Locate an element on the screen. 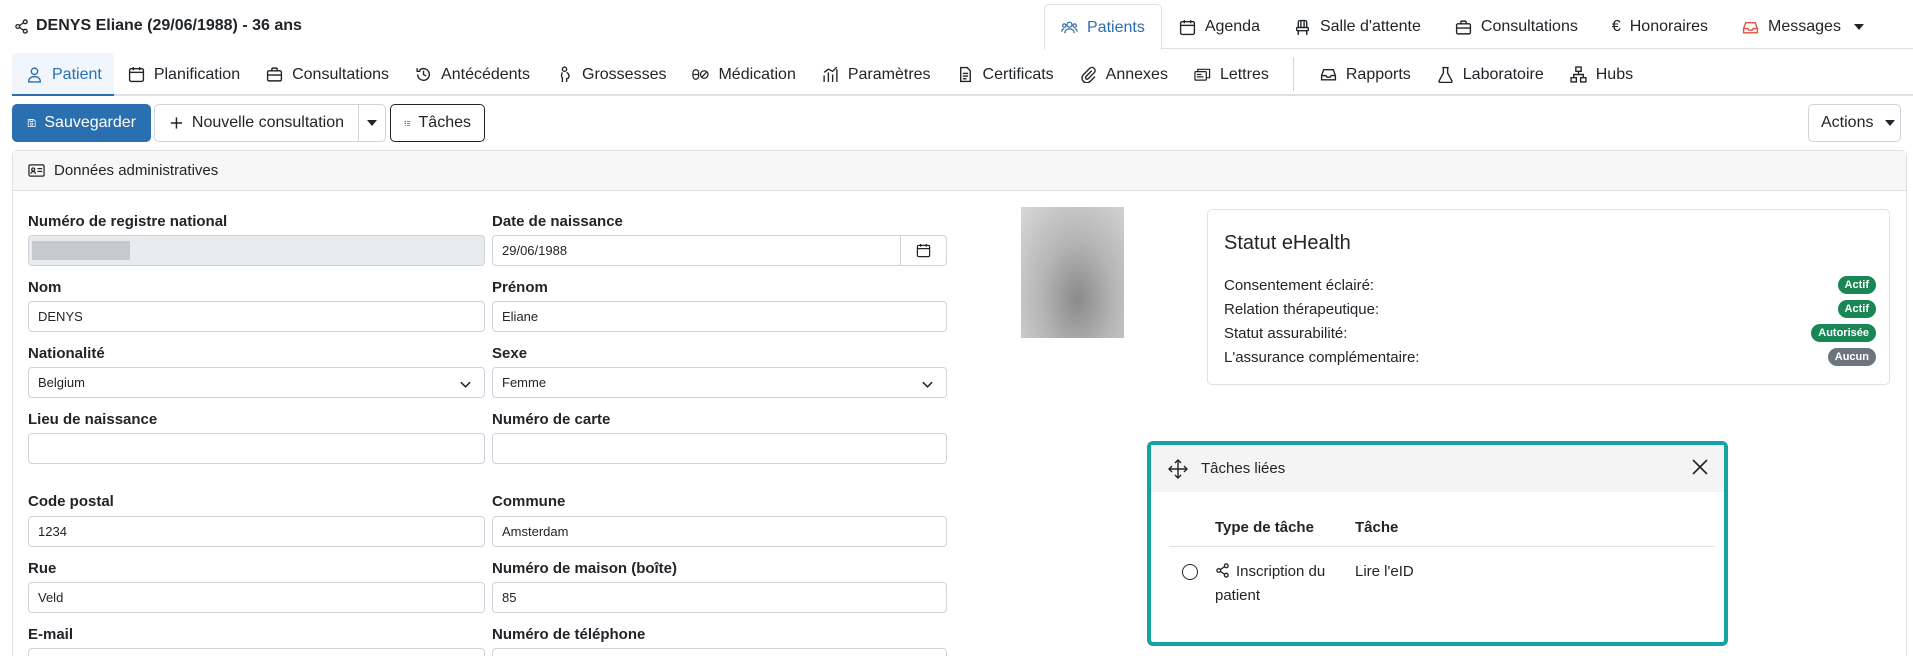 This screenshot has width=1913, height=656. tab-messages: Messages is located at coordinates (1803, 26).